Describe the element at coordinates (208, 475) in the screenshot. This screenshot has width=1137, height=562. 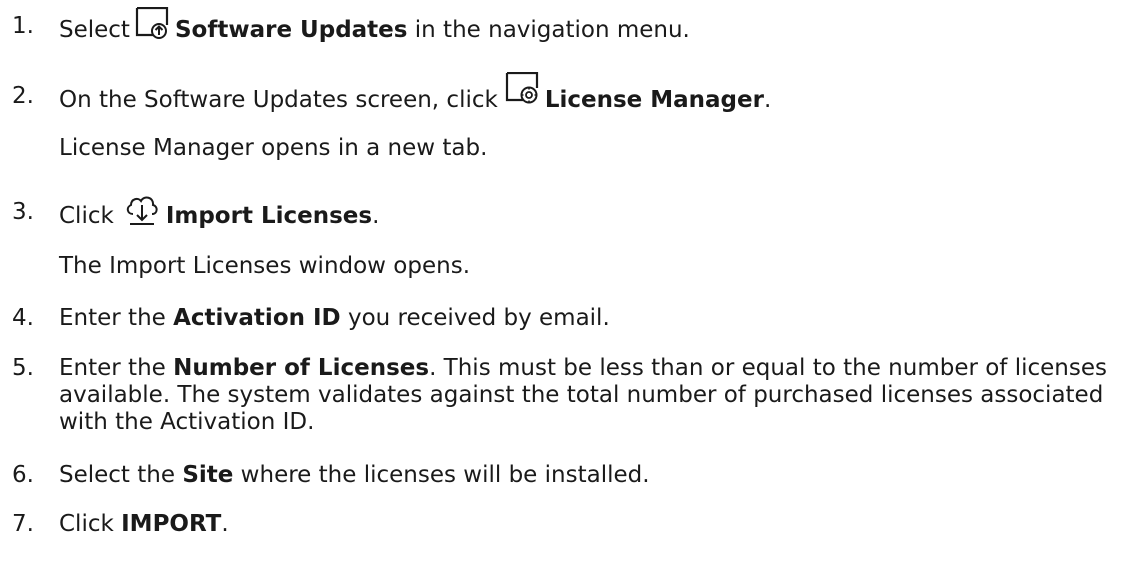
I see `step-bold-term: Site` at that location.